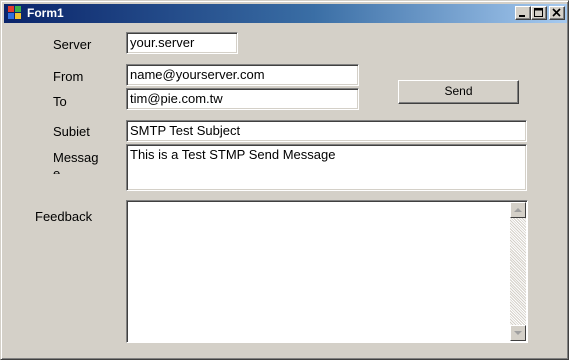 The image size is (569, 360). I want to click on scroll-up-button, so click(518, 210).